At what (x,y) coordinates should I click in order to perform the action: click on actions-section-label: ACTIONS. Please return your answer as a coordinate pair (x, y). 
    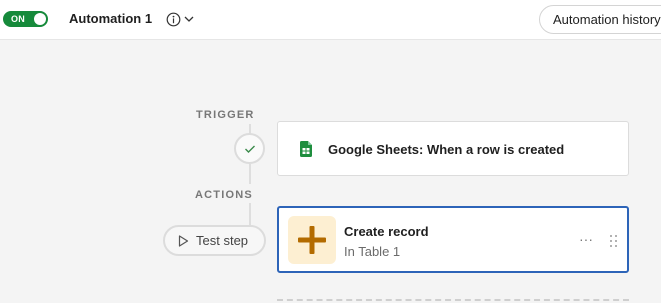
    Looking at the image, I should click on (224, 195).